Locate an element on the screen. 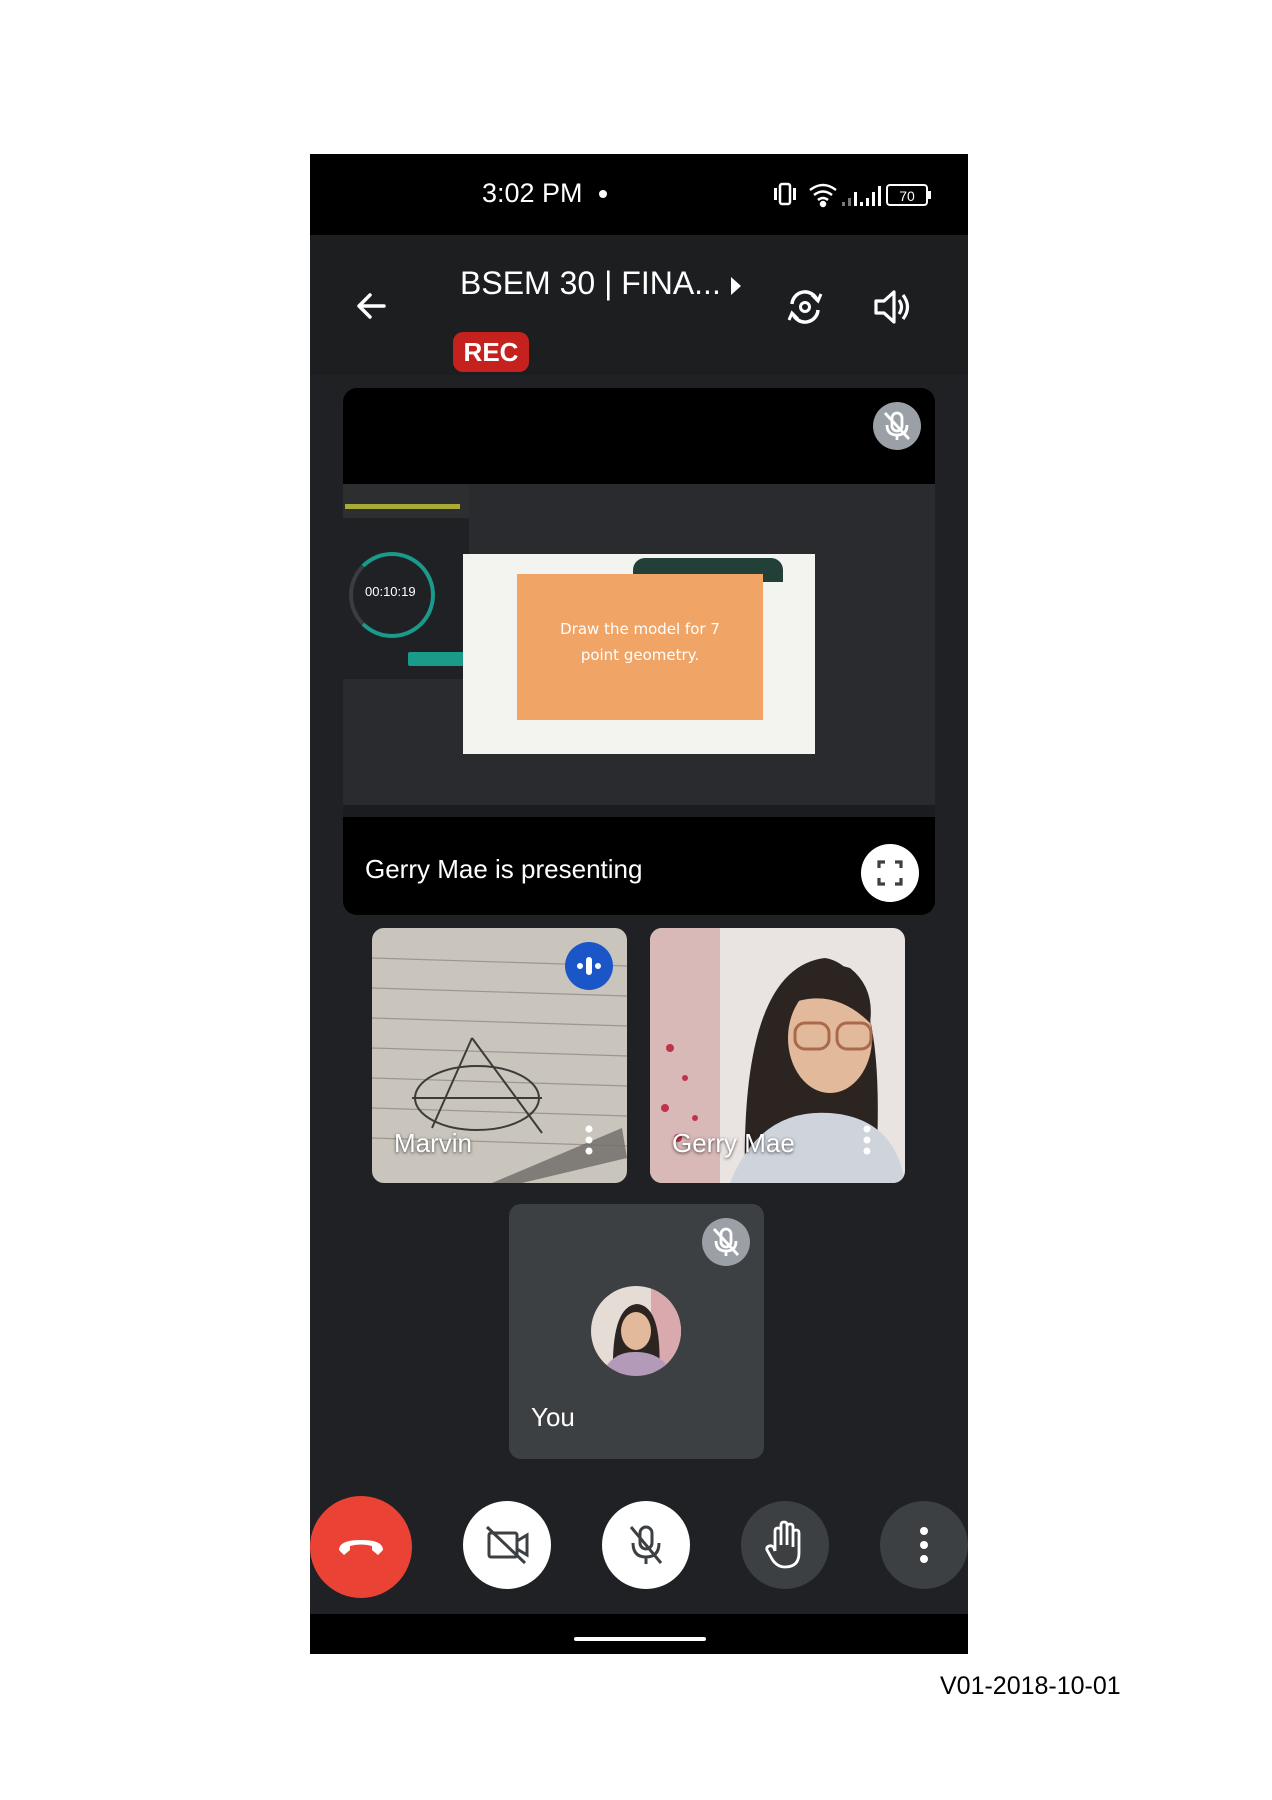 This screenshot has height=1800, width=1272. battery-icon: 70 is located at coordinates (908, 195).